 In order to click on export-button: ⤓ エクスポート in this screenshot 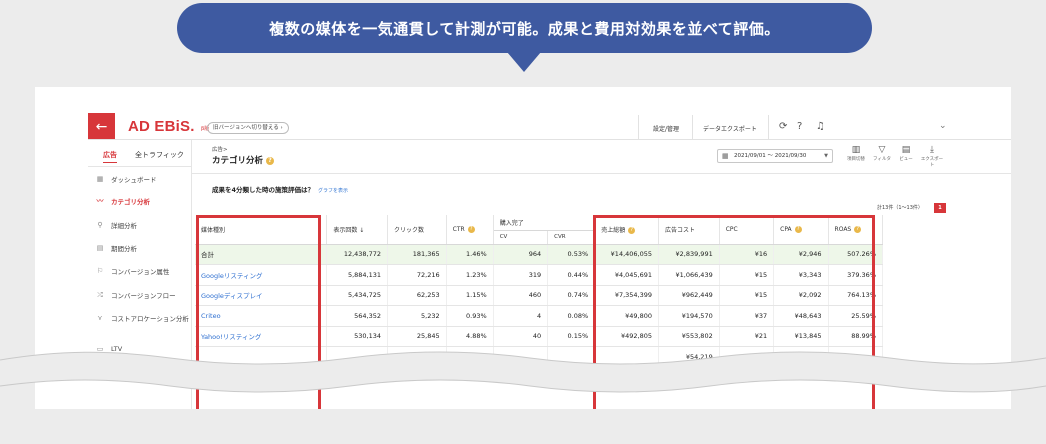, I will do `click(932, 156)`.